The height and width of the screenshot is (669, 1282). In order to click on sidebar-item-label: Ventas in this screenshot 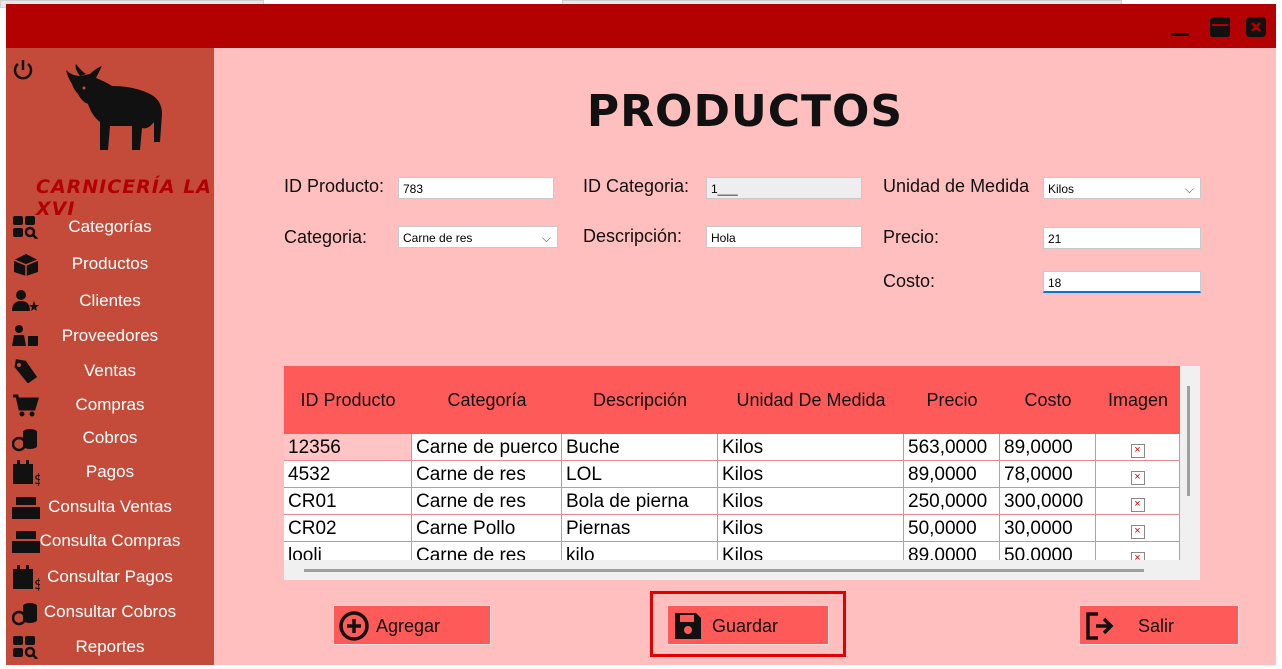, I will do `click(110, 370)`.